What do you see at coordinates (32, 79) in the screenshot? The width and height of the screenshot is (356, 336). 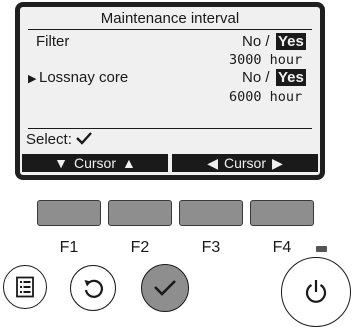 I see `cursor-icon: ▶` at bounding box center [32, 79].